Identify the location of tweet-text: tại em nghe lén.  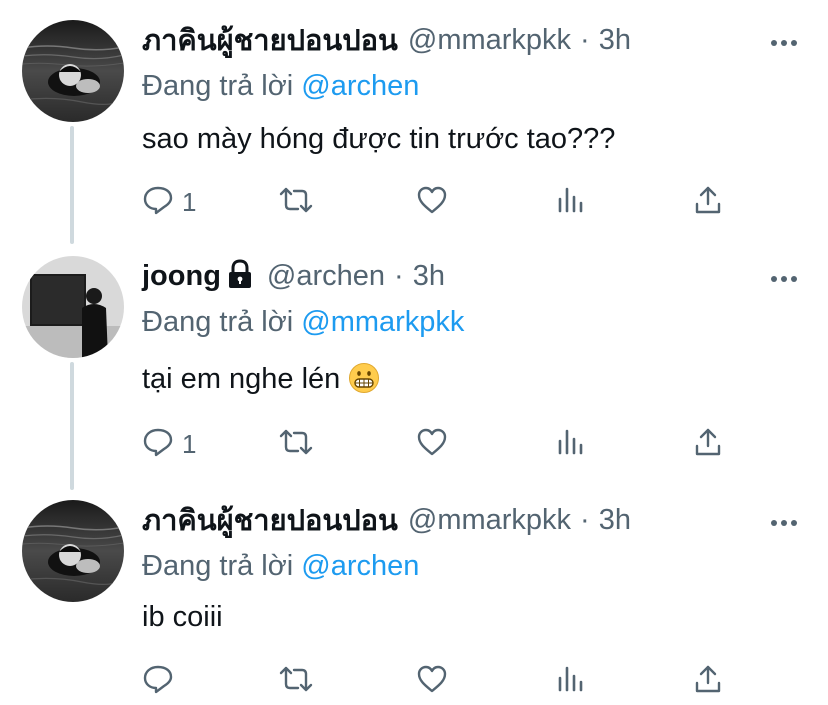
(241, 379).